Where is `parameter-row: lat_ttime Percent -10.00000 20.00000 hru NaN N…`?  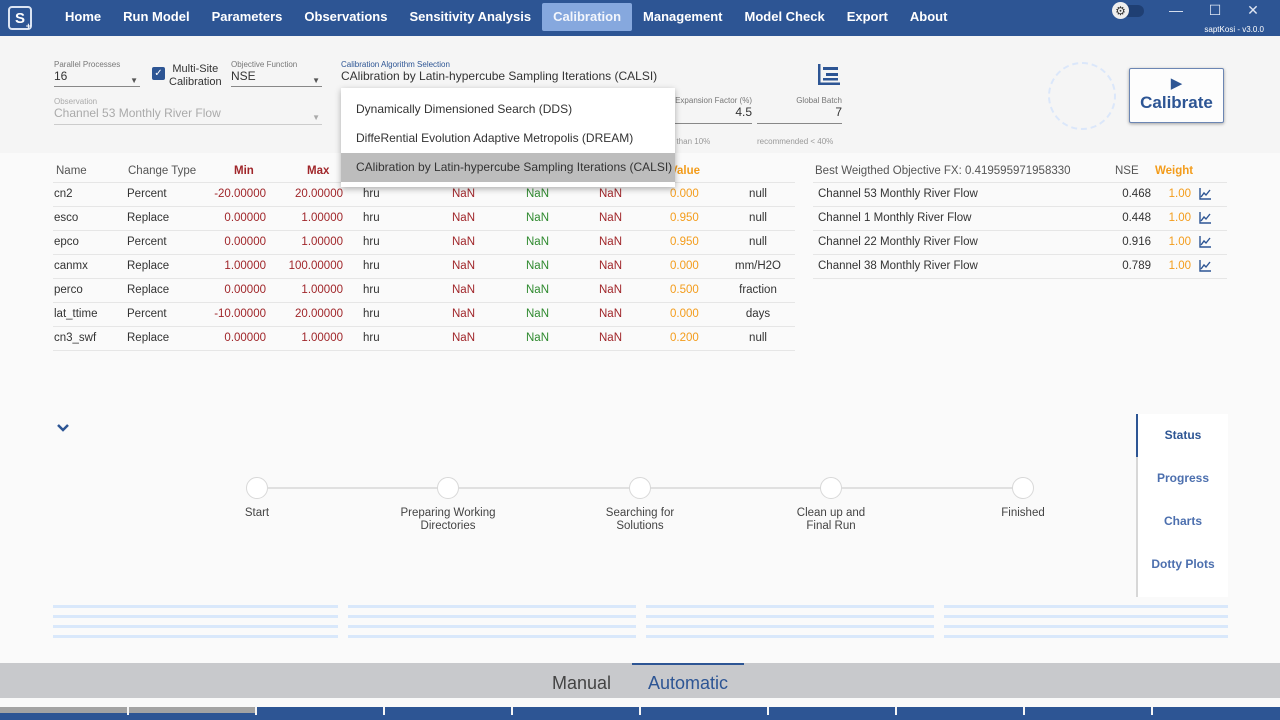
parameter-row: lat_ttime Percent -10.00000 20.00000 hru NaN N… is located at coordinates (424, 315).